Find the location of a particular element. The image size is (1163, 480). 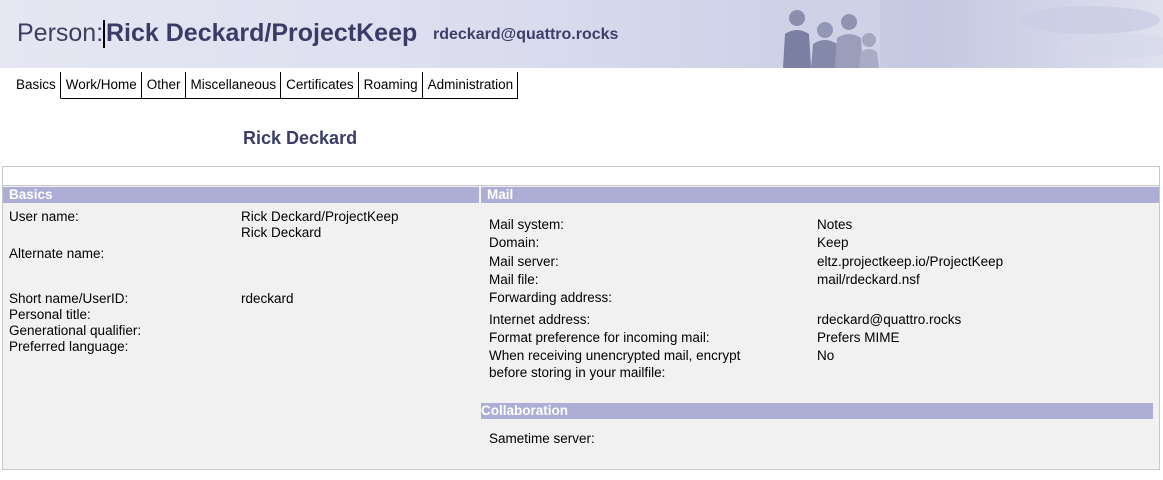

short-name-value: rdeckard is located at coordinates (267, 298).